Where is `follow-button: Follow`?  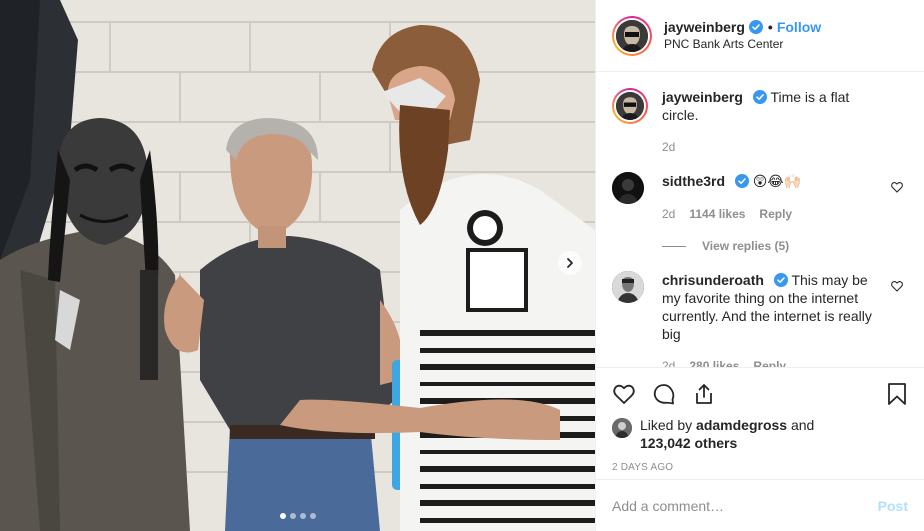 follow-button: Follow is located at coordinates (799, 27).